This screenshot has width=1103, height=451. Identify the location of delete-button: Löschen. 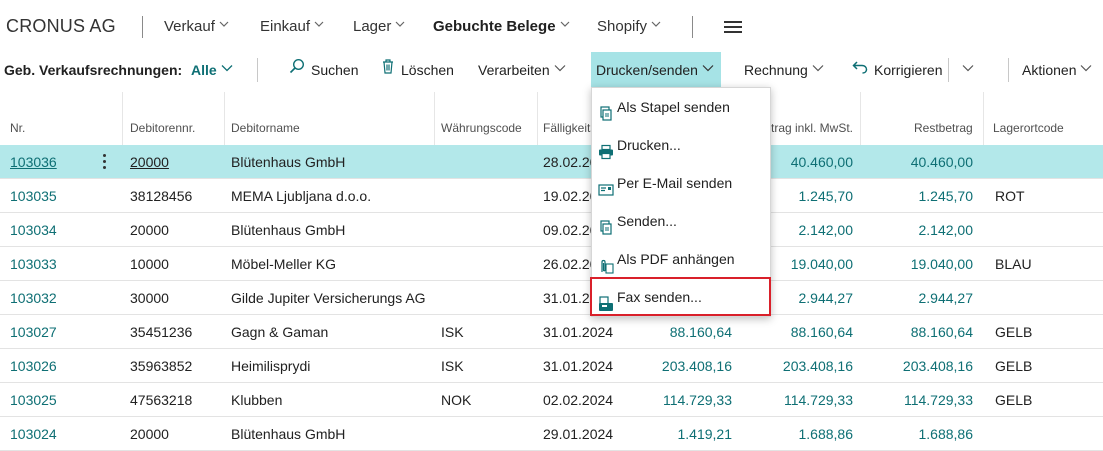
(417, 70).